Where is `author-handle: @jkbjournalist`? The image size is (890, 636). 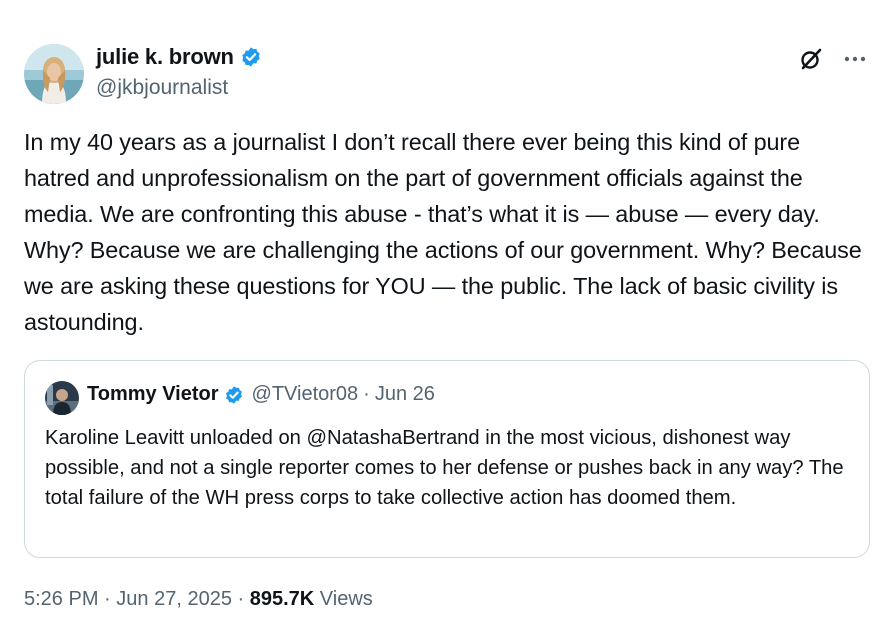
author-handle: @jkbjournalist is located at coordinates (162, 88).